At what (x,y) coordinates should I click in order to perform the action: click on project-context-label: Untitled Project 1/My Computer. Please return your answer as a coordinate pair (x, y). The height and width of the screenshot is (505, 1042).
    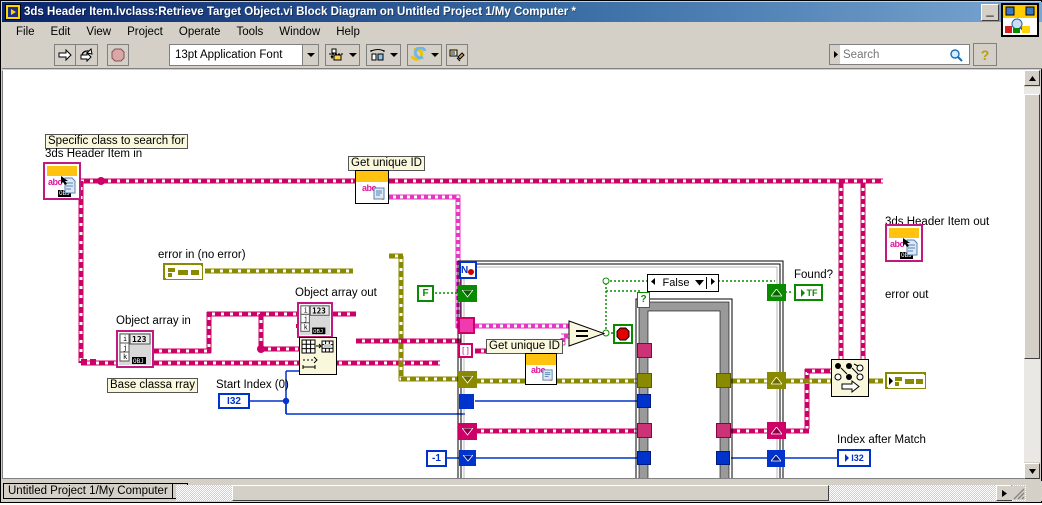
    Looking at the image, I should click on (88, 491).